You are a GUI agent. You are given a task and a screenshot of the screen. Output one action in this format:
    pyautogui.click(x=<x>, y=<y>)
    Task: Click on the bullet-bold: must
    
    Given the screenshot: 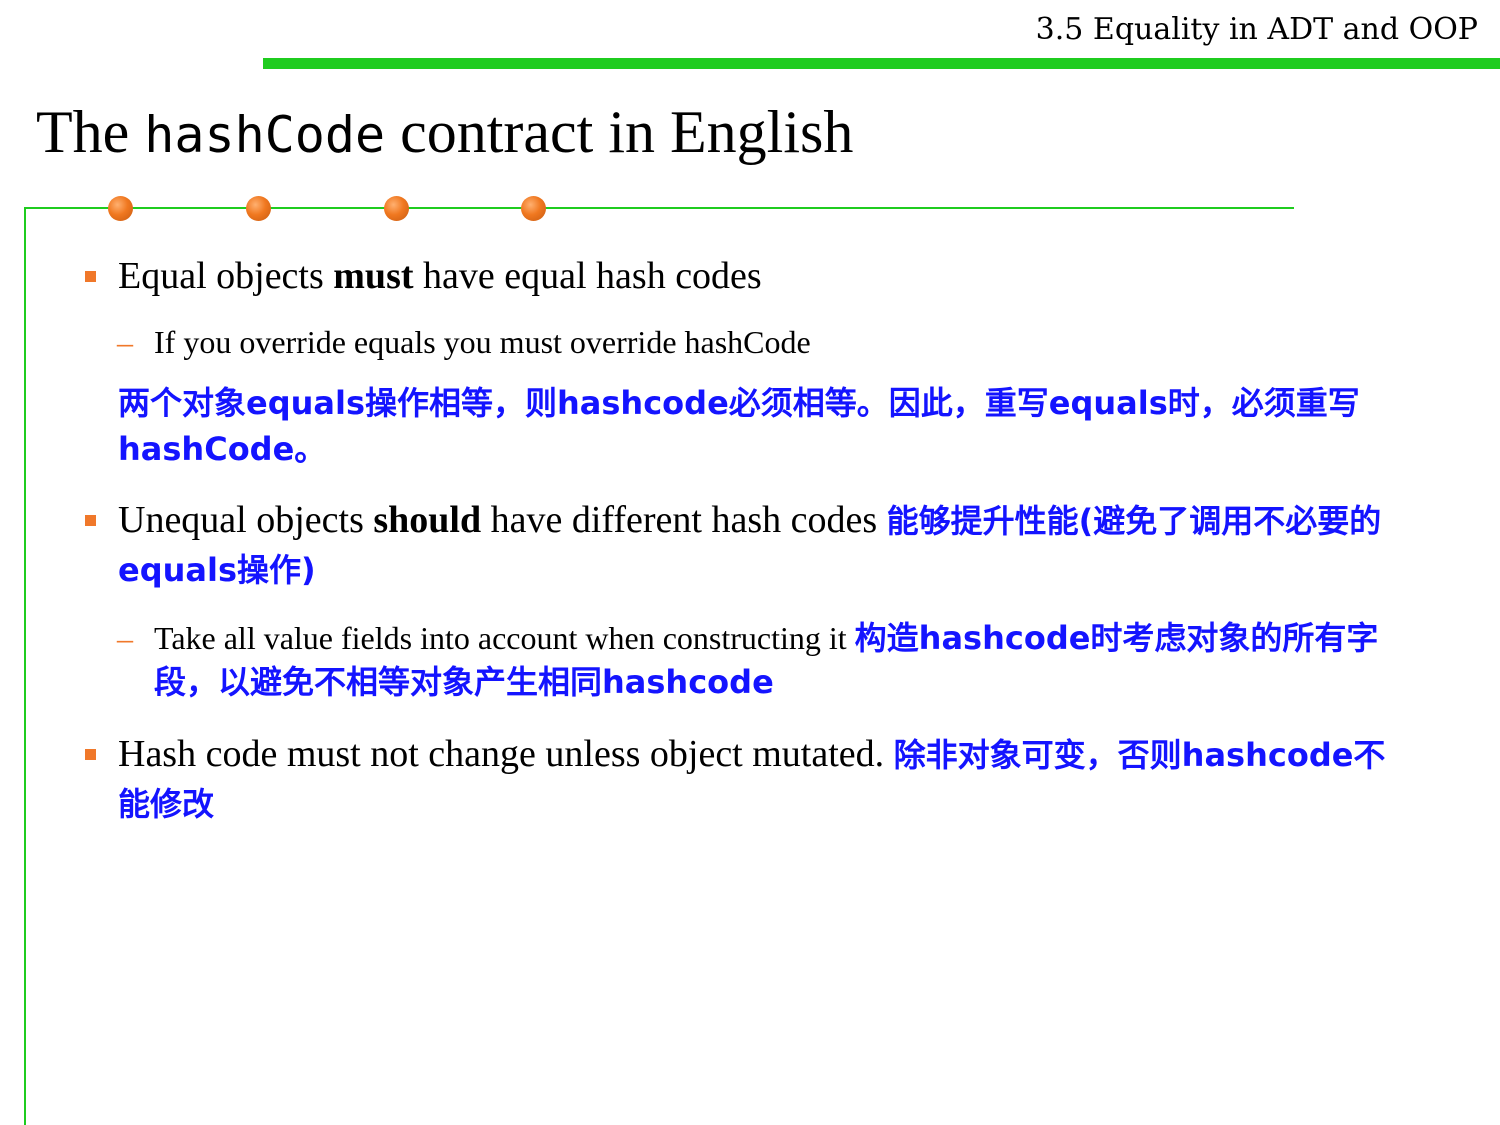 What is the action you would take?
    pyautogui.click(x=373, y=276)
    